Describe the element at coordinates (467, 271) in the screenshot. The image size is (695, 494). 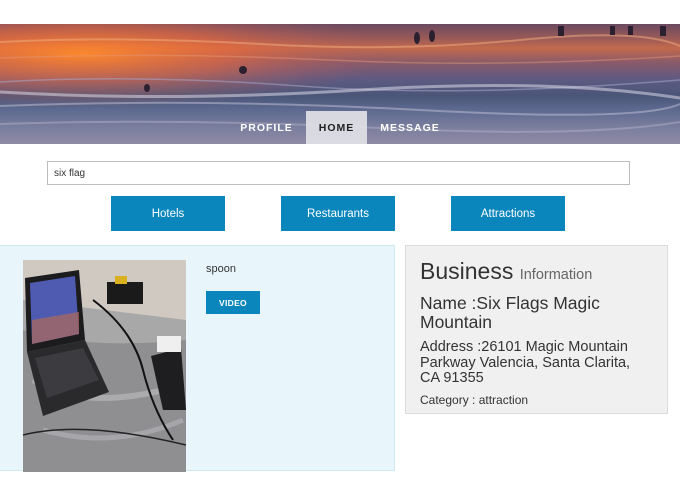
I see `business-heading-main: Business` at that location.